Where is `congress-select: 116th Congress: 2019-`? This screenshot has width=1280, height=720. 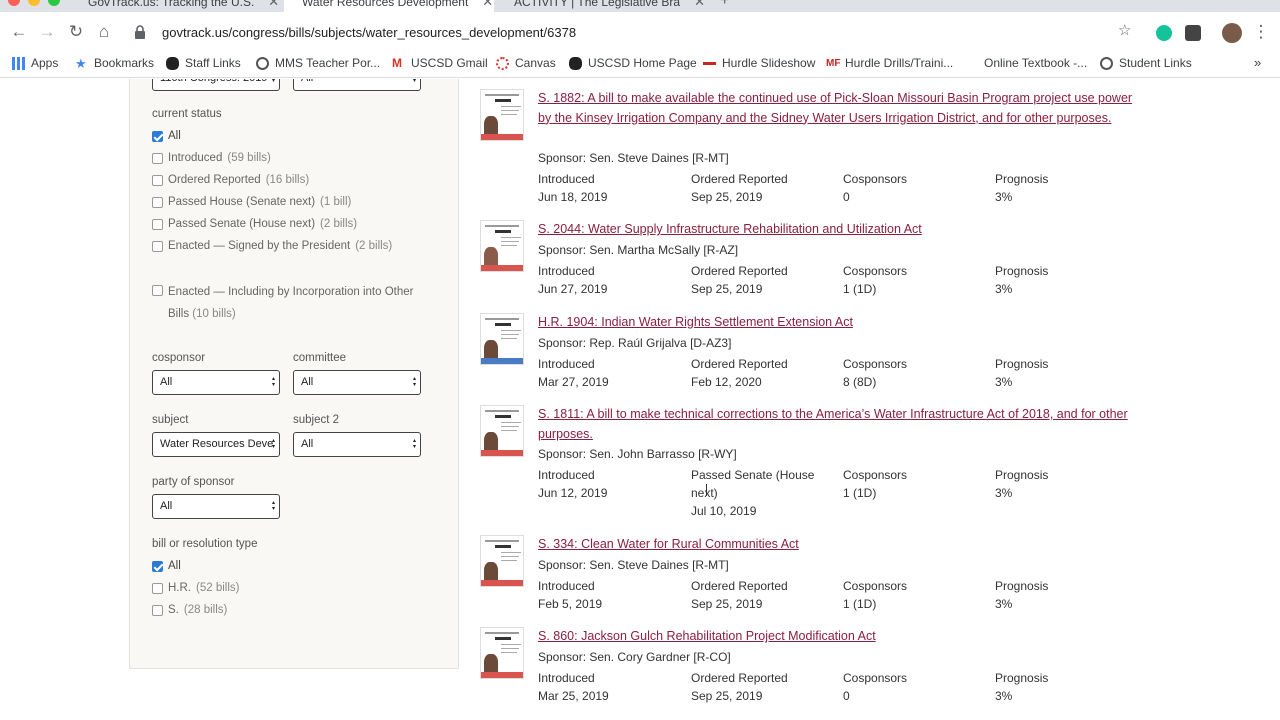 congress-select: 116th Congress: 2019- is located at coordinates (216, 85).